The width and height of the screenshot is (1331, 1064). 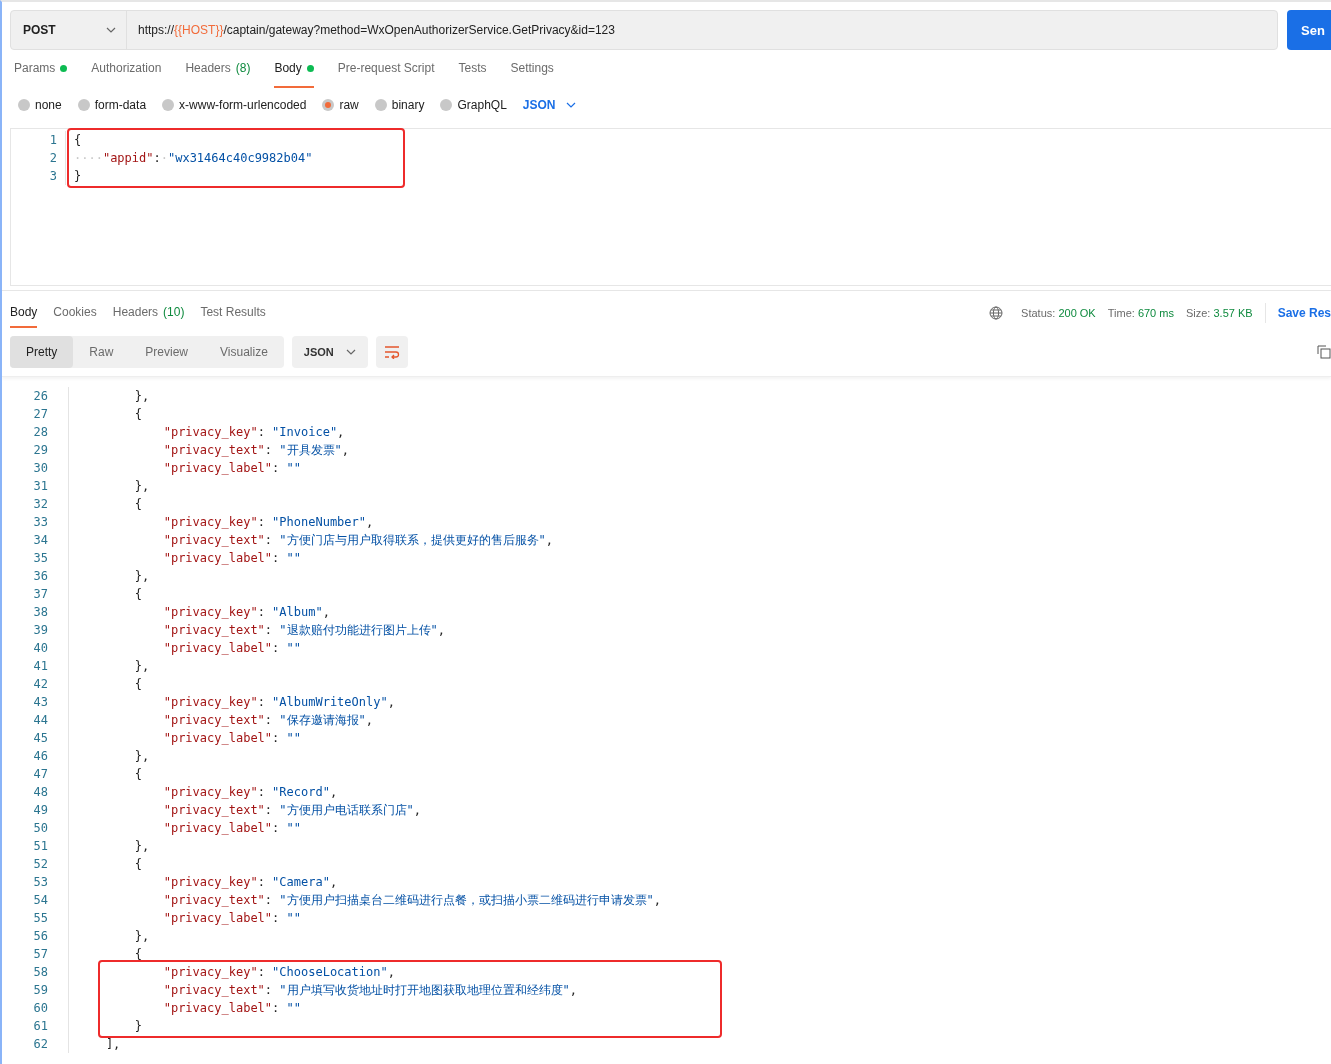 I want to click on line-number: 49, so click(x=40, y=810).